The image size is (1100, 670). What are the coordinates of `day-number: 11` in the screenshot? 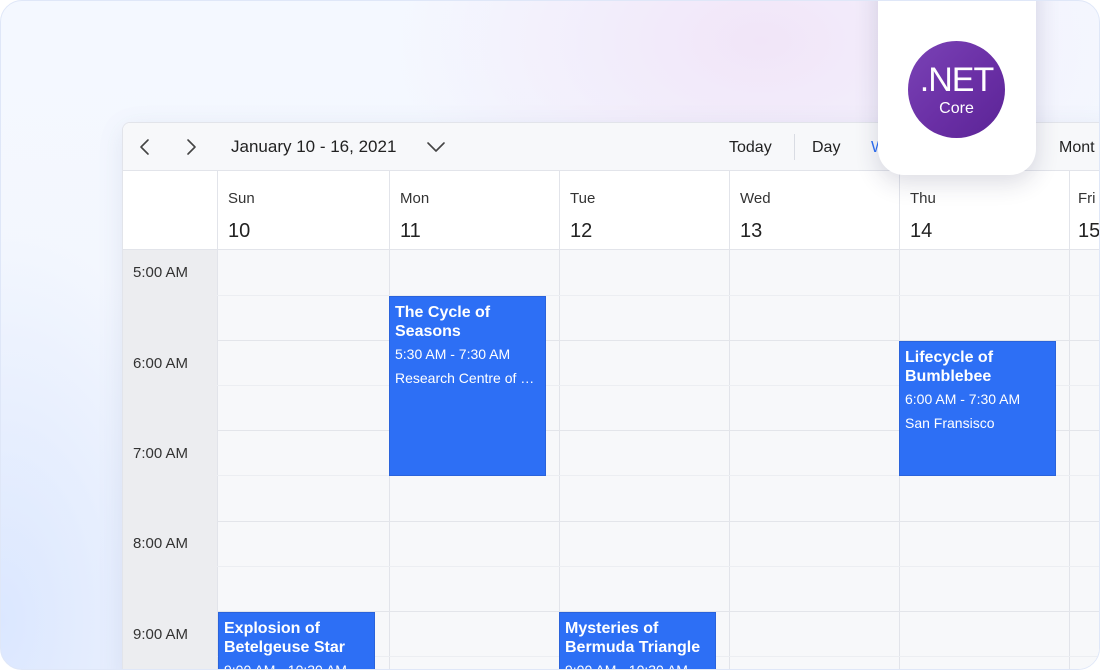 It's located at (410, 231).